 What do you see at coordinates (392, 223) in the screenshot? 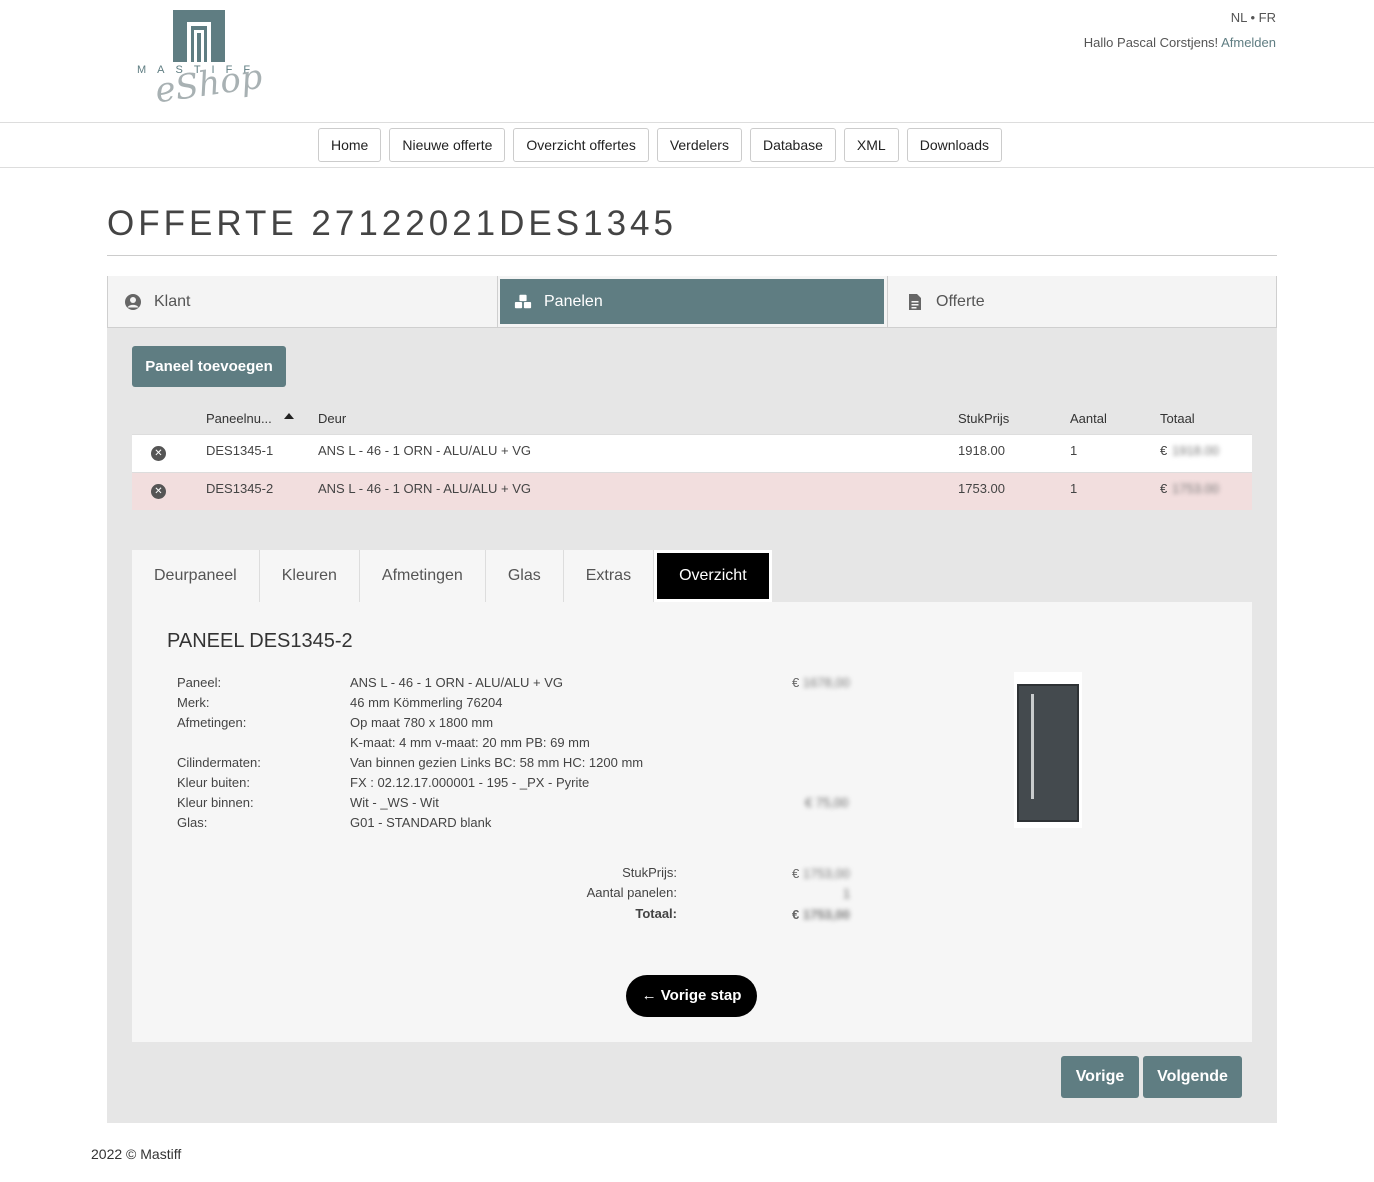
I see `page-title: OFFERTE 27122021DES1345` at bounding box center [392, 223].